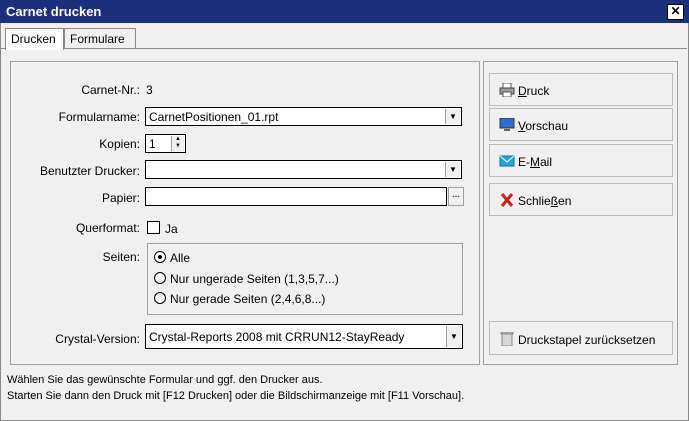  I want to click on schliessen-mnemonic: ß, so click(554, 201).